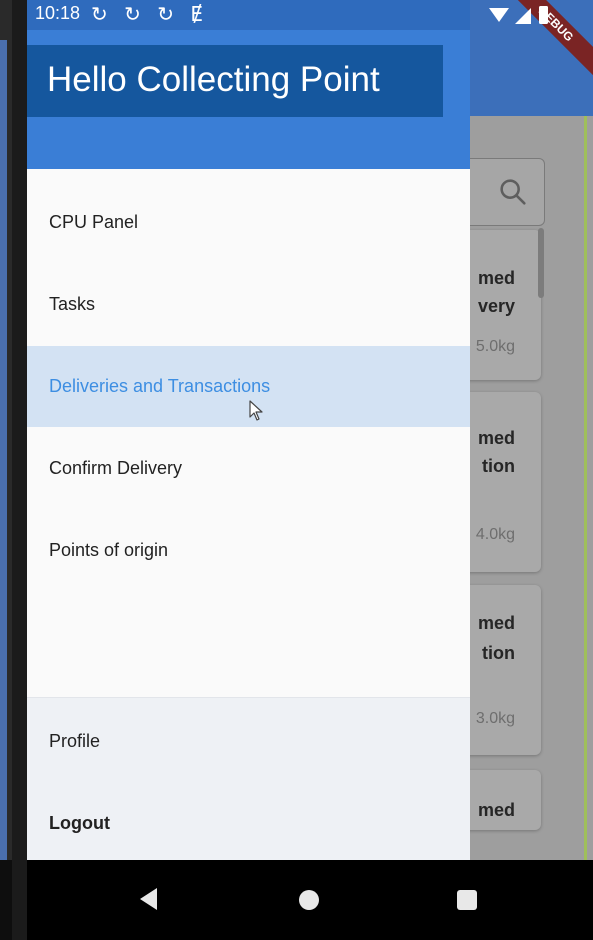 This screenshot has height=940, width=593. Describe the element at coordinates (75, 741) in the screenshot. I see `menu-item-label: Profile` at that location.